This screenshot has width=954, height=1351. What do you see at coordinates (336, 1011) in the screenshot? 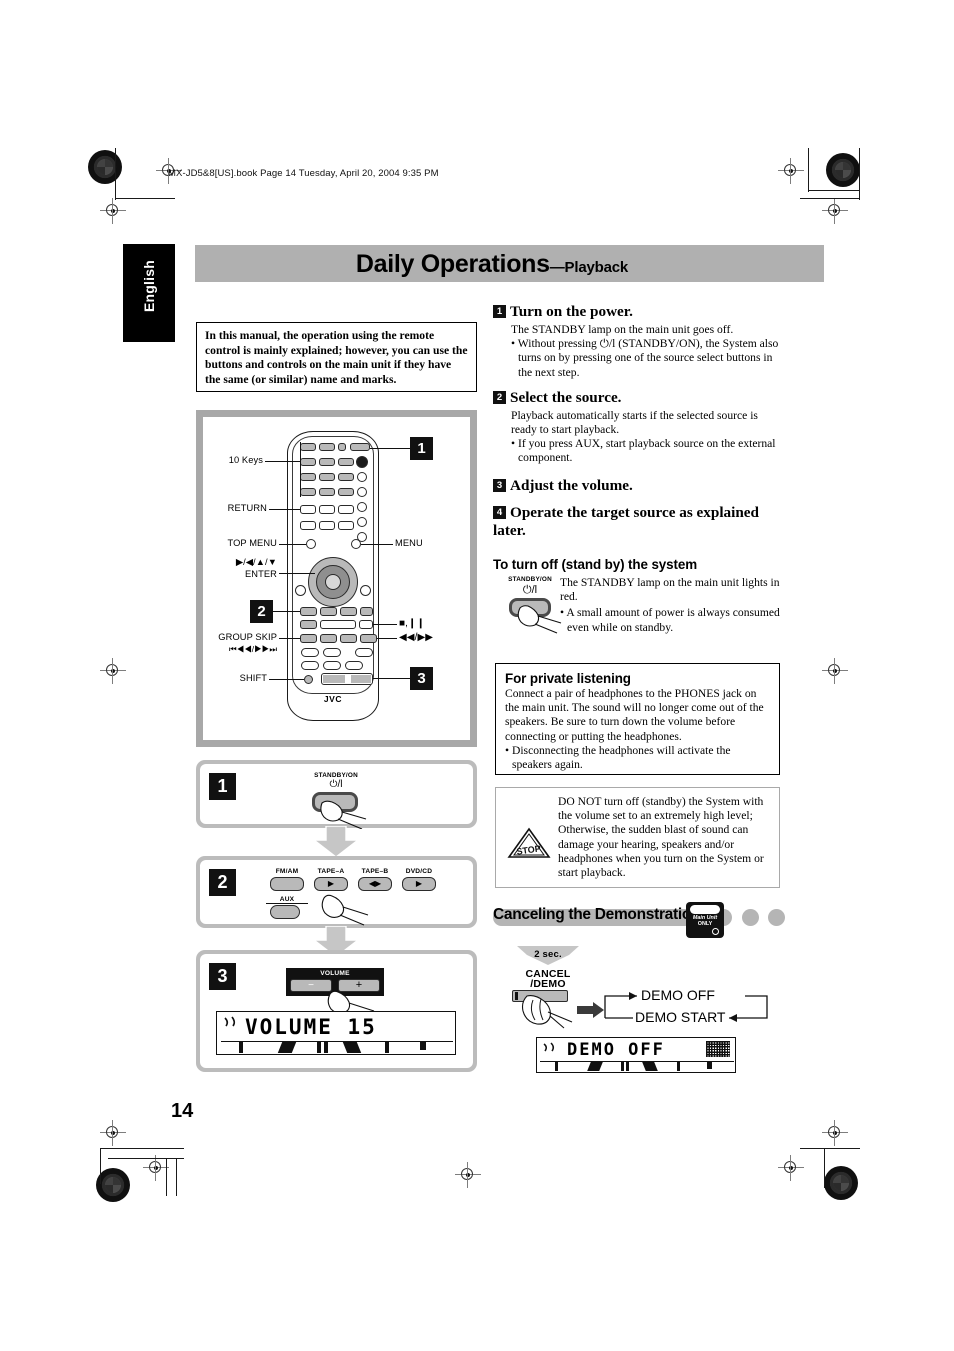
I see `step-panel-3: 3 VOLUME − + VOLUME 15` at bounding box center [336, 1011].